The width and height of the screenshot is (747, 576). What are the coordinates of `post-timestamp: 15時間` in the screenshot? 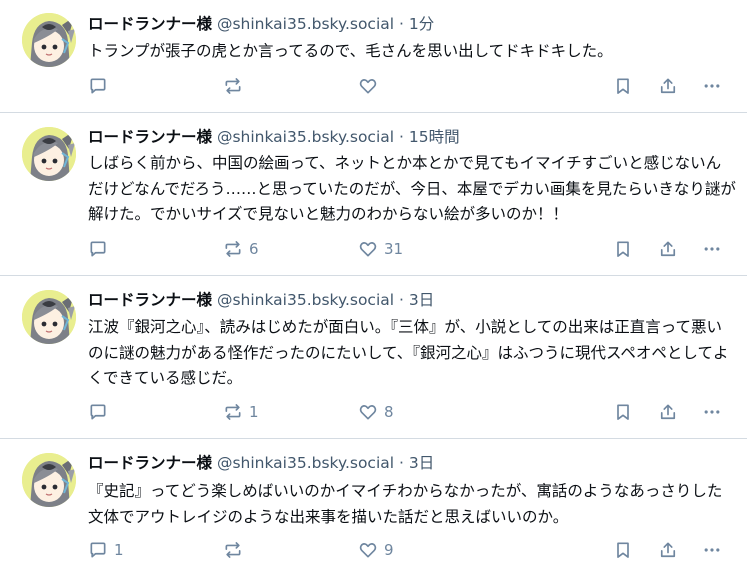 It's located at (434, 137).